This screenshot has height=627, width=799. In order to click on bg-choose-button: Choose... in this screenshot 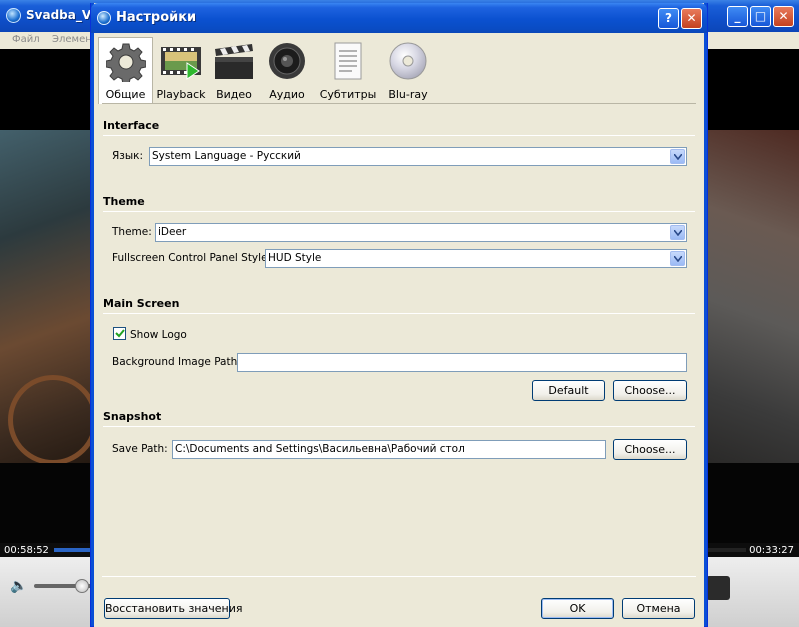, I will do `click(650, 390)`.